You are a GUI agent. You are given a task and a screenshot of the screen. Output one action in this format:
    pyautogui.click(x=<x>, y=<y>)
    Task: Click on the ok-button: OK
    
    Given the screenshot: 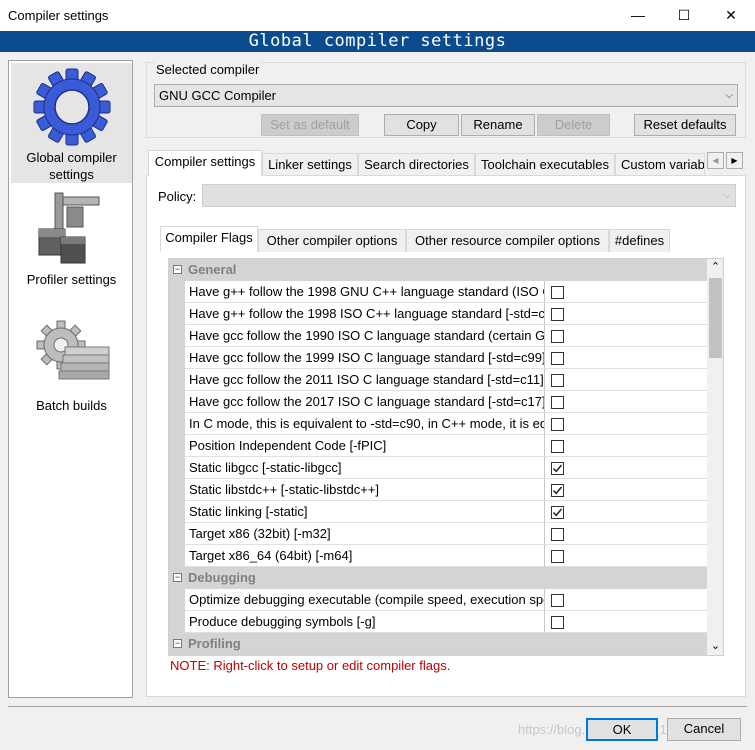 What is the action you would take?
    pyautogui.click(x=622, y=729)
    